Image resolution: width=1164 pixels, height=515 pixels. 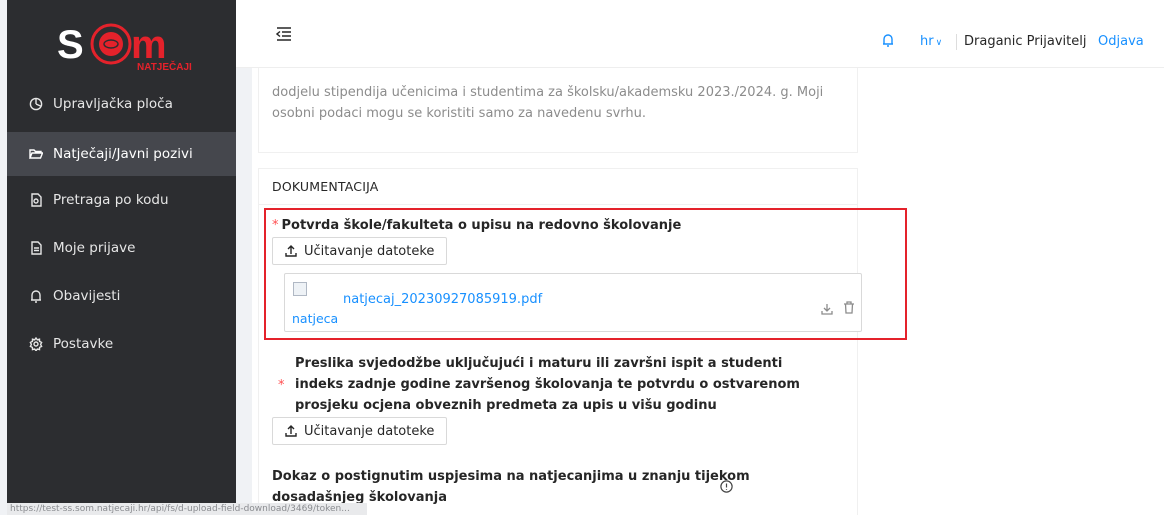 What do you see at coordinates (121, 296) in the screenshot?
I see `sidebar-item-obavijesti: Obavijesti` at bounding box center [121, 296].